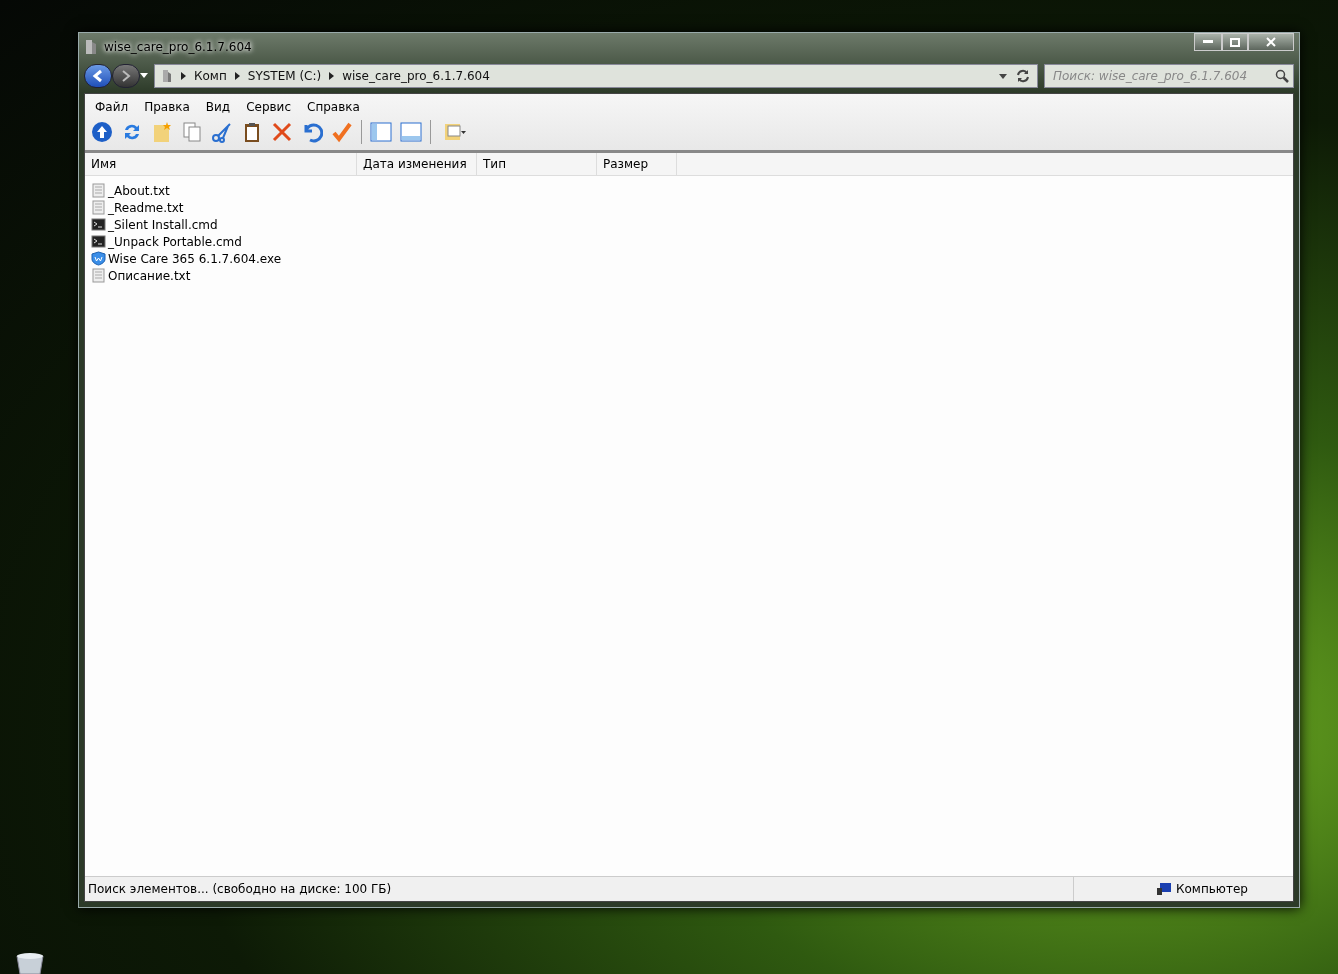  Describe the element at coordinates (240, 889) in the screenshot. I see `status-text: Поиск элементов... (свободно на диске: 100 ГБ)` at that location.